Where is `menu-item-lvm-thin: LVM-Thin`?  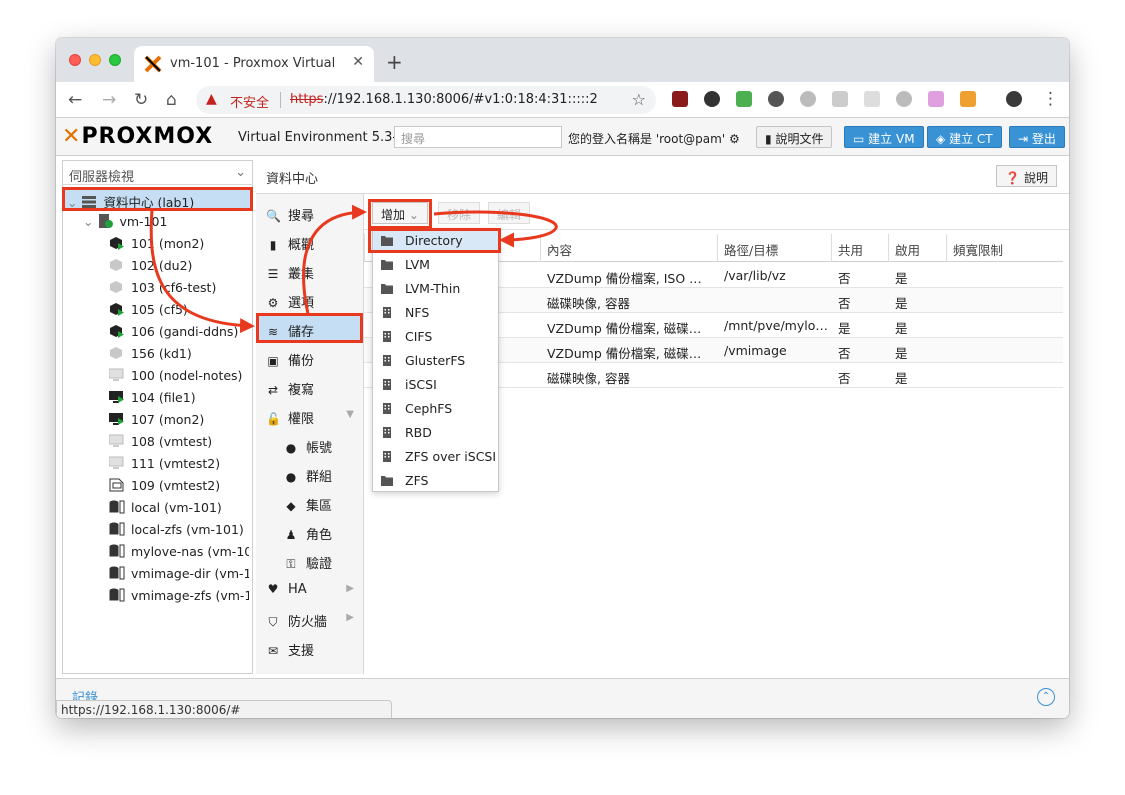
menu-item-lvm-thin: LVM-Thin is located at coordinates (435, 289).